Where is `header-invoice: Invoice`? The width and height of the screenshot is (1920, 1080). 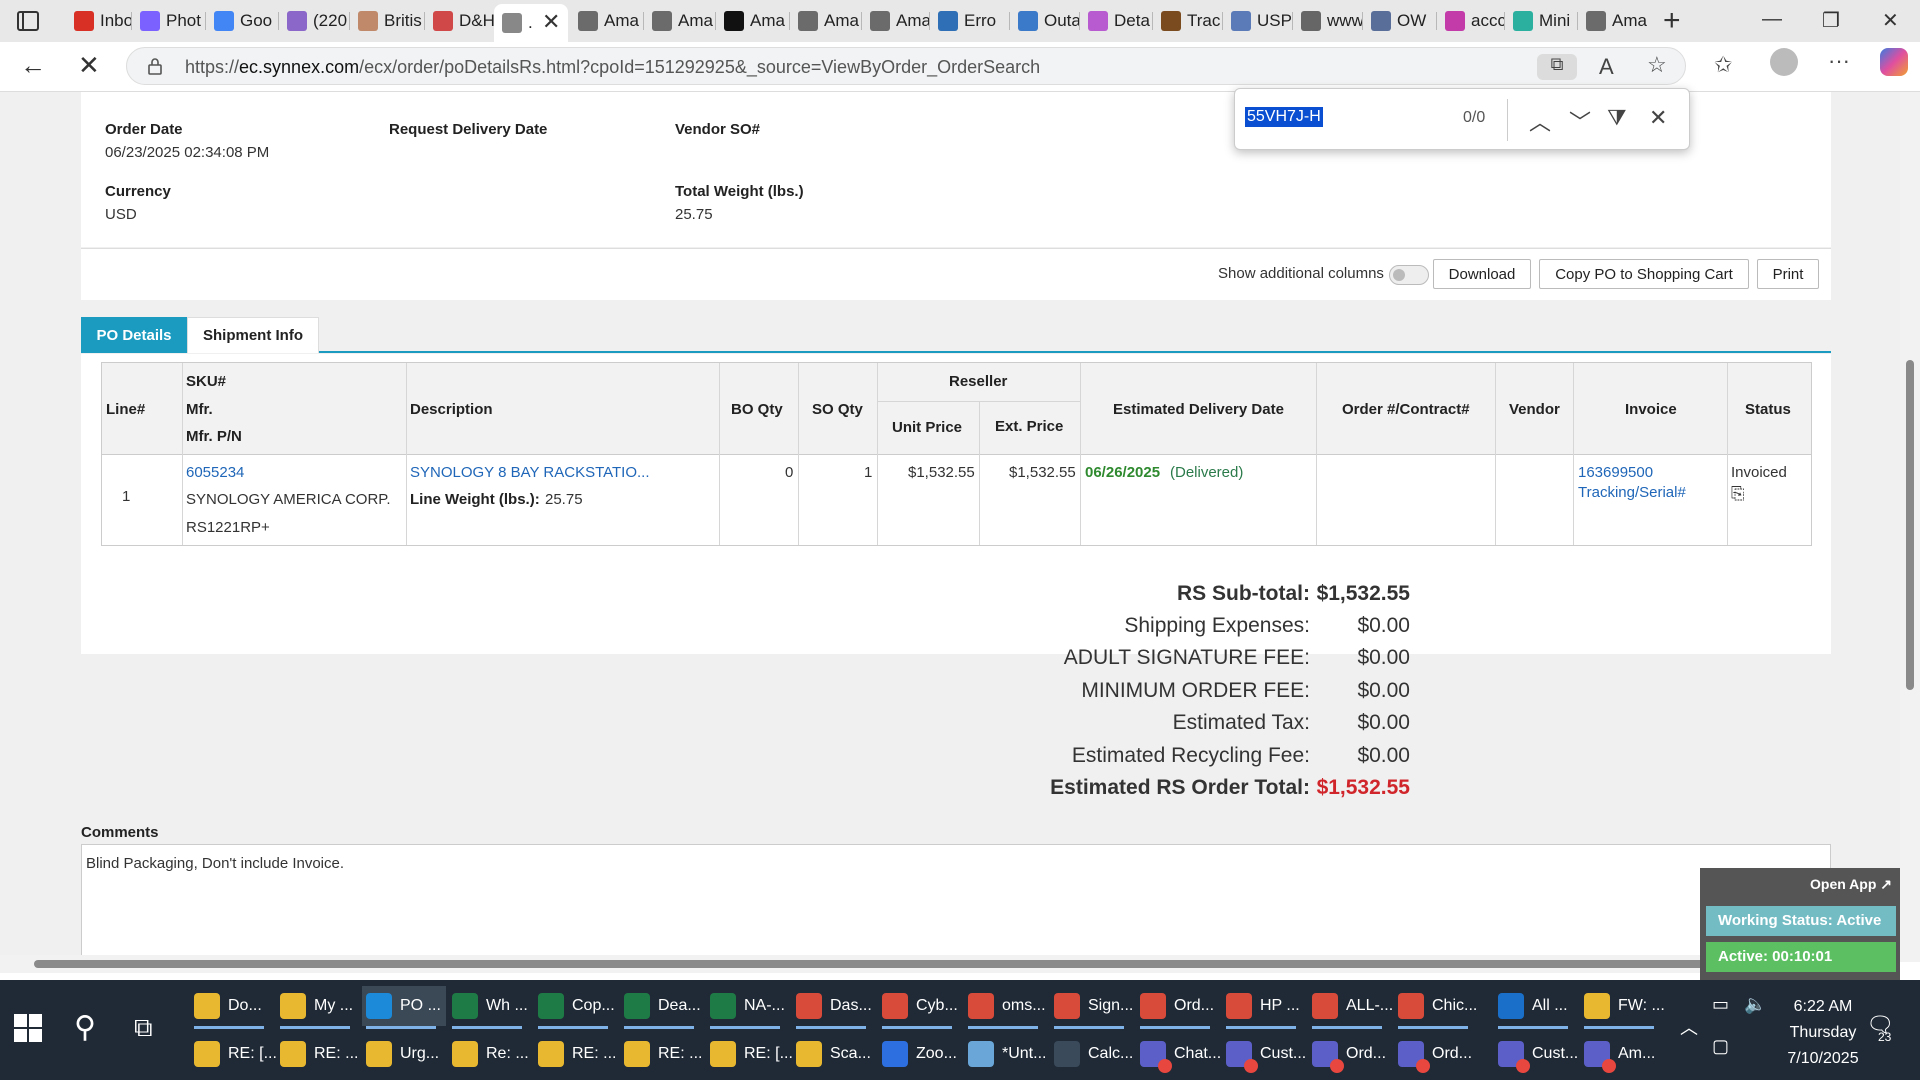
header-invoice: Invoice is located at coordinates (1651, 409).